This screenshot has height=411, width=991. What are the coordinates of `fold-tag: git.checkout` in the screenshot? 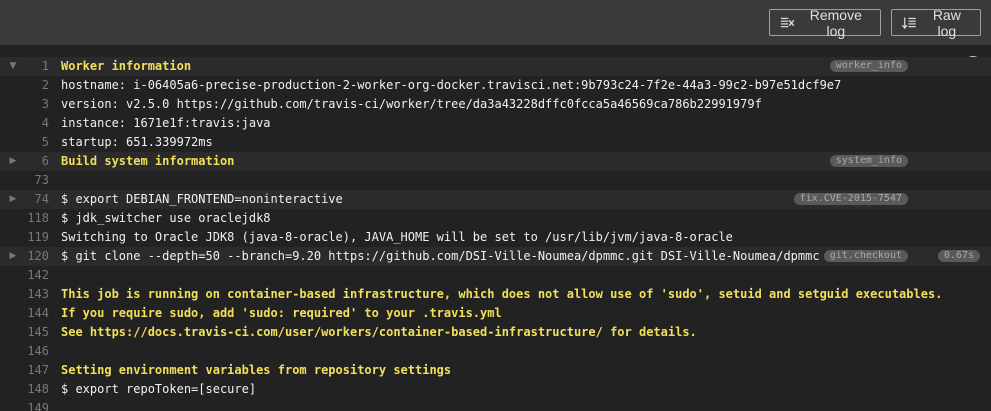 It's located at (865, 256).